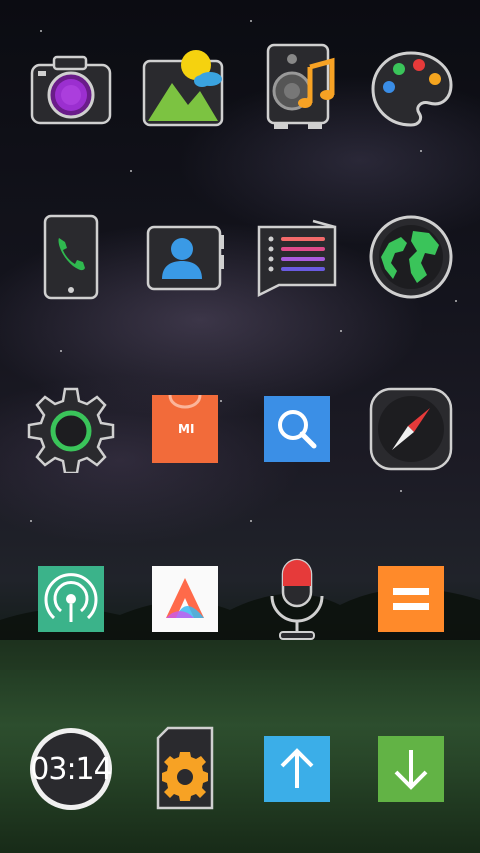  I want to click on mi-store-label: MI, so click(186, 429).